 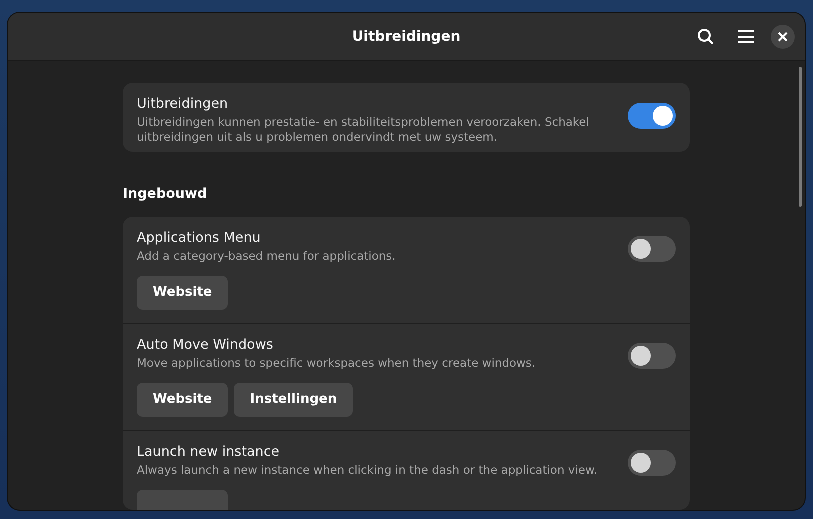 What do you see at coordinates (183, 104) in the screenshot?
I see `setting-title: Uitbreidingen` at bounding box center [183, 104].